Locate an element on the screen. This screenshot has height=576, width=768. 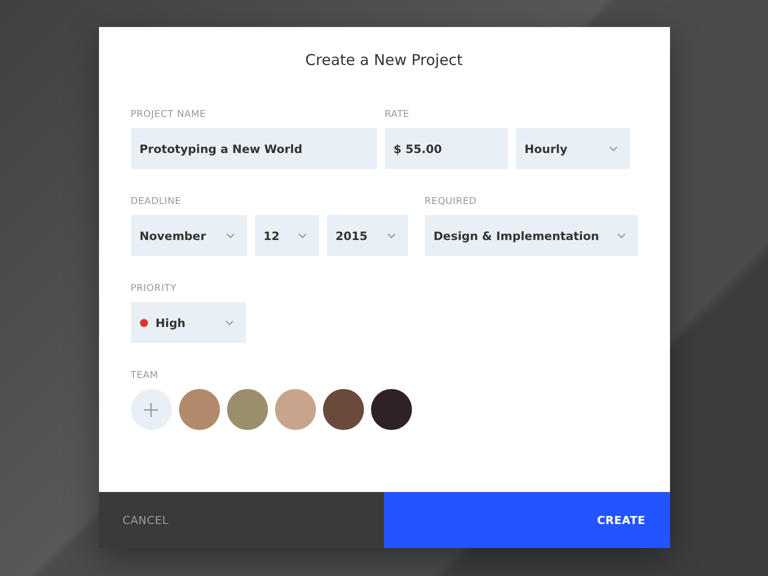
project-name-field: Prototyping a New World is located at coordinates (253, 148).